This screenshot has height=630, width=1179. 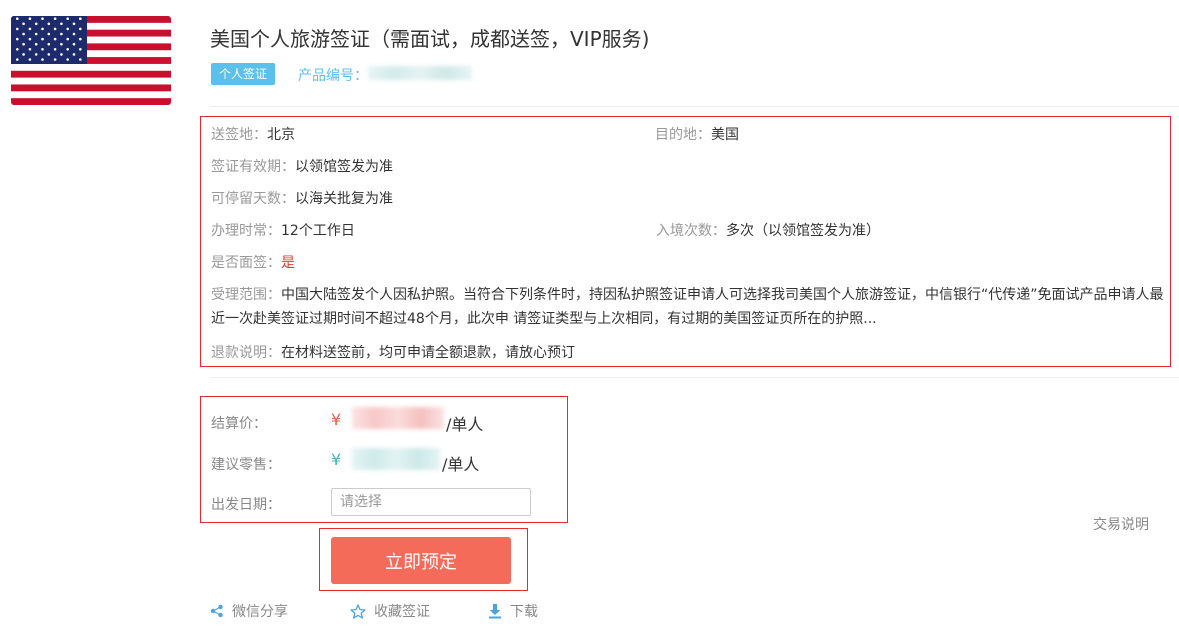 I want to click on settle-price-unit: /单人, so click(x=465, y=424).